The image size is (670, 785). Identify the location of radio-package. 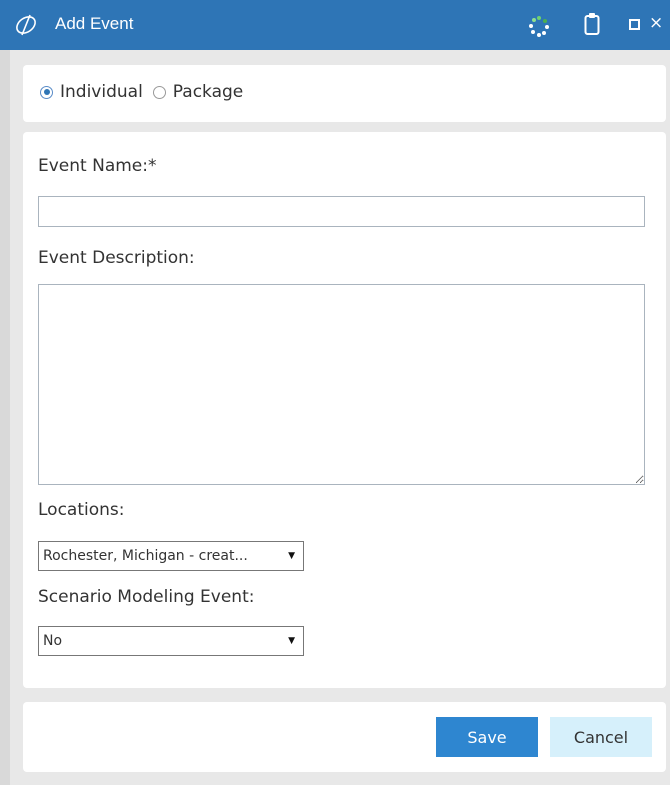
(159, 92).